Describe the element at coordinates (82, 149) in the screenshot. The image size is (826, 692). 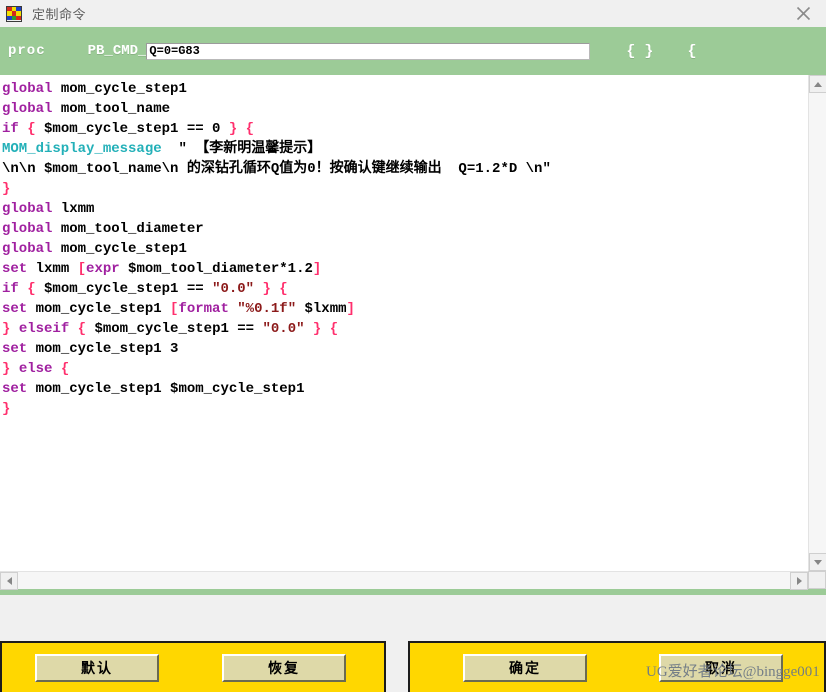
I see `code-token: MOM_display_message` at that location.